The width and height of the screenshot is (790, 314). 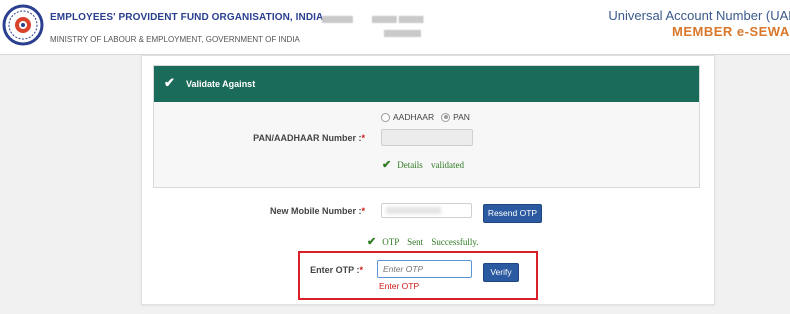 I want to click on id-number-label-text: PAN/AADHAAR Number :, so click(x=307, y=138).